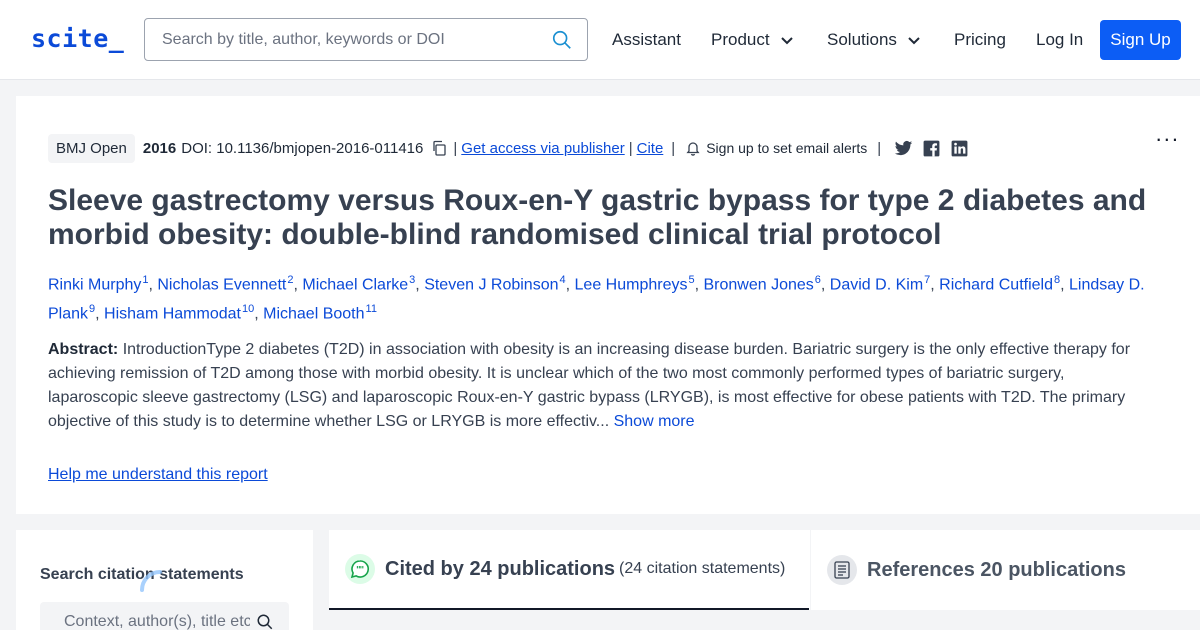 Image resolution: width=1200 pixels, height=630 pixels. I want to click on search-box, so click(366, 39).